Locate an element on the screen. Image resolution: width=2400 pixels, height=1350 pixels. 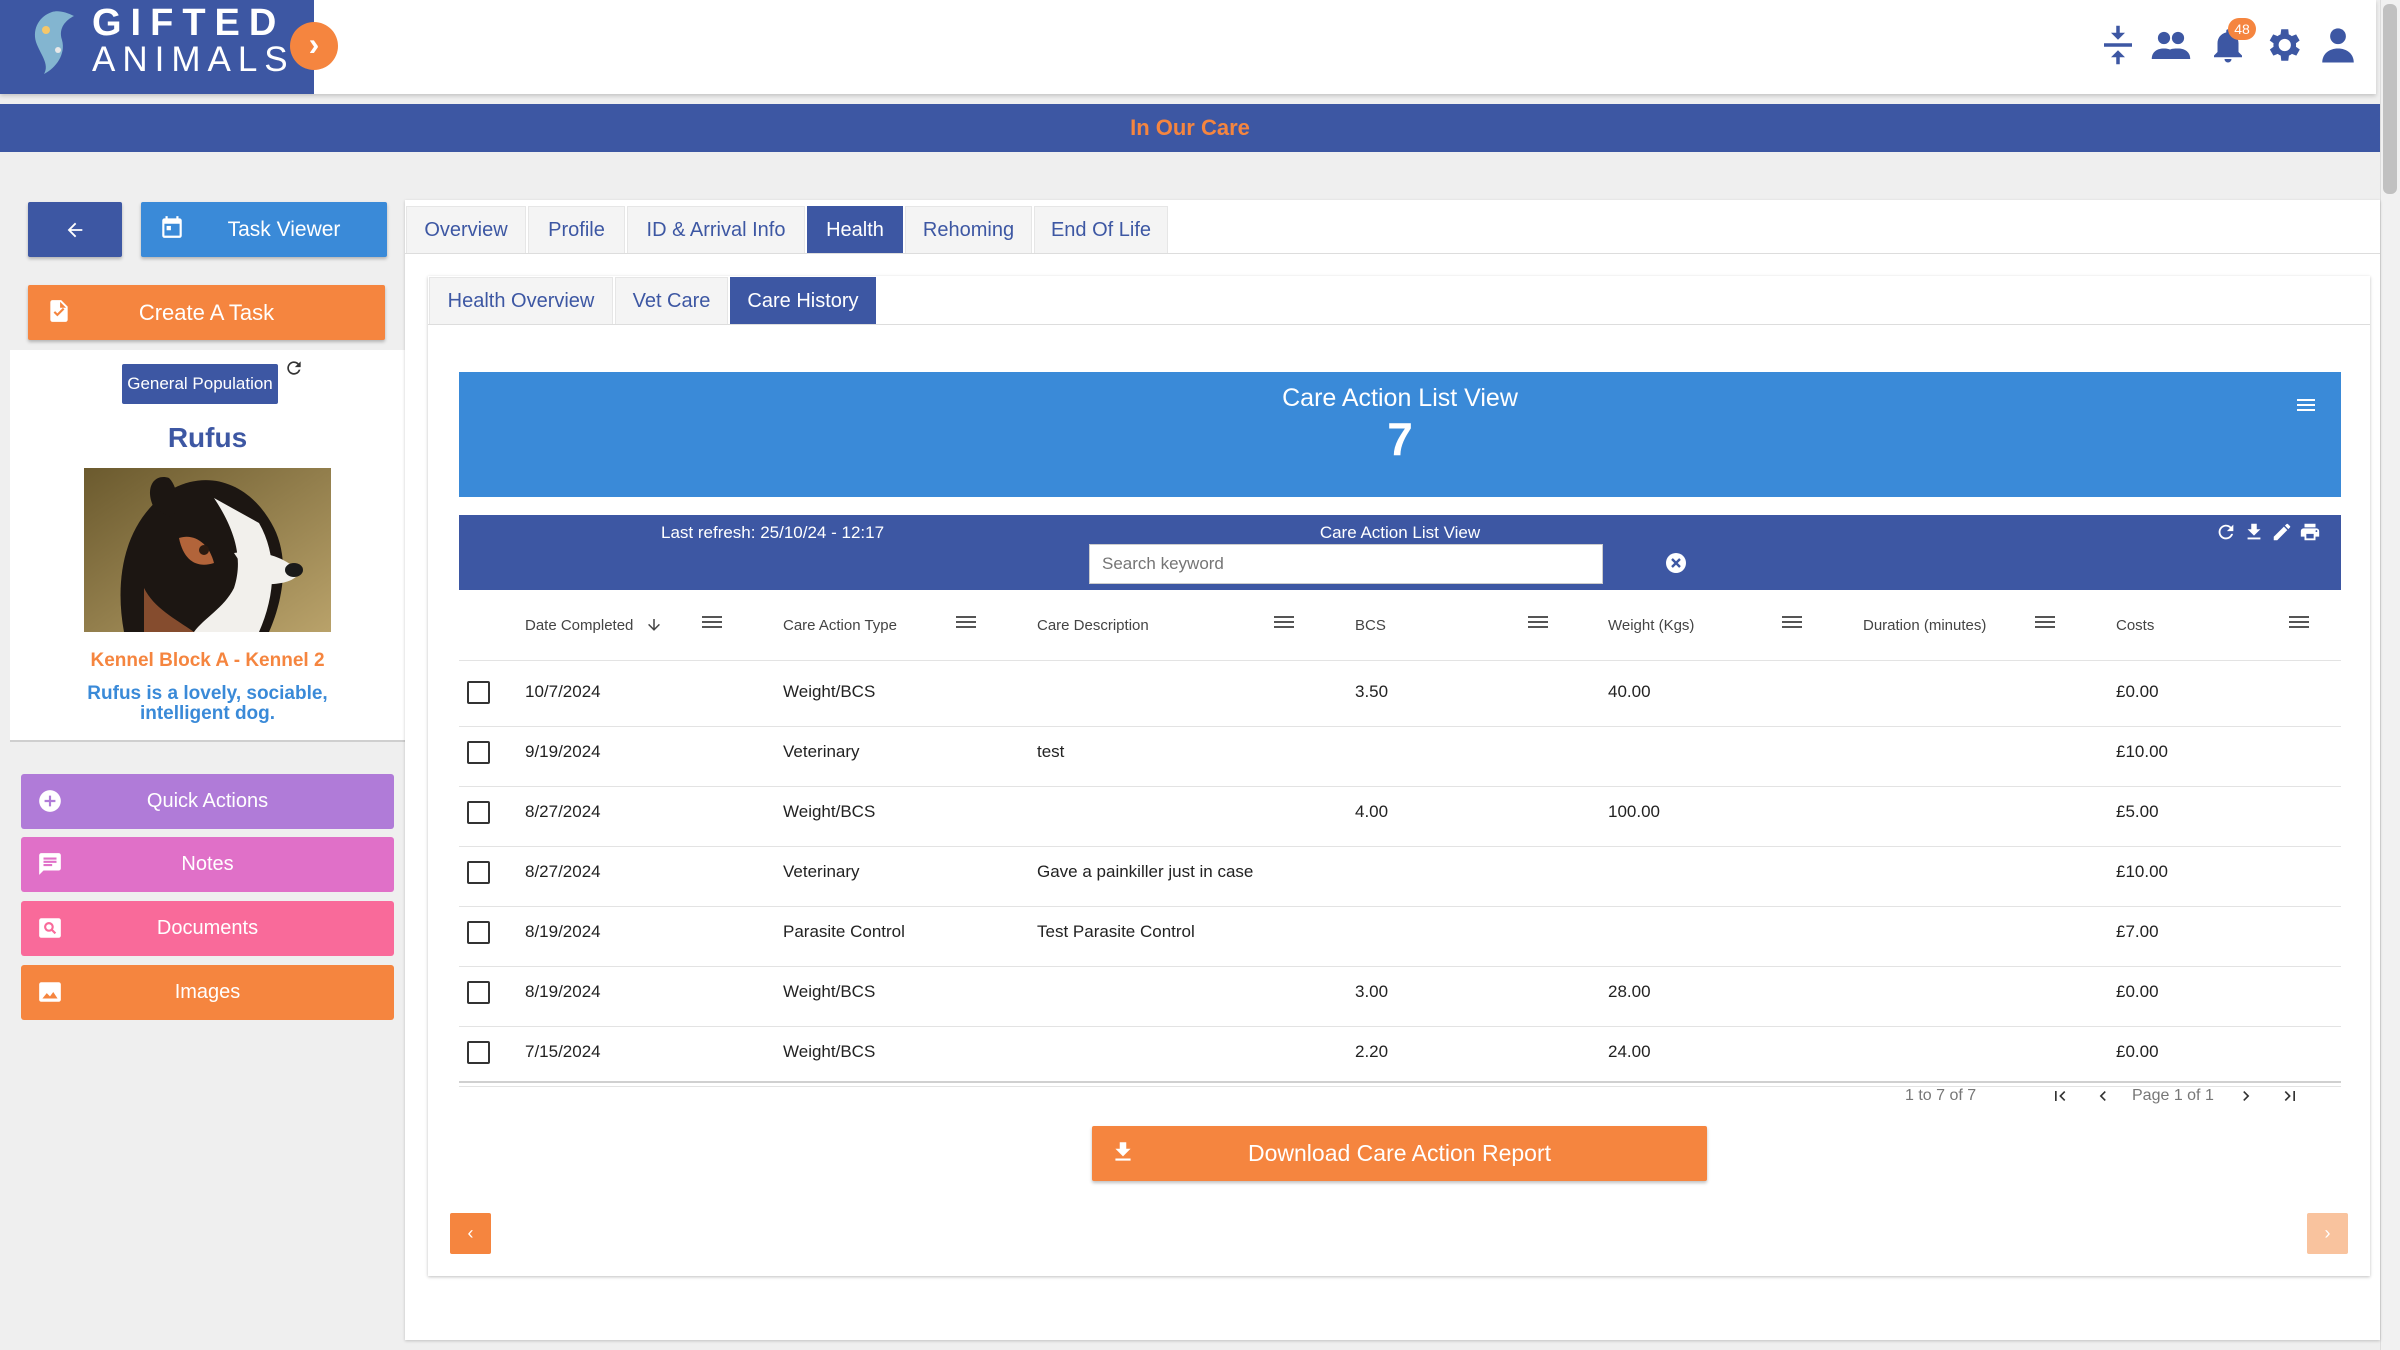
table-cell: 3.50 is located at coordinates (1372, 691).